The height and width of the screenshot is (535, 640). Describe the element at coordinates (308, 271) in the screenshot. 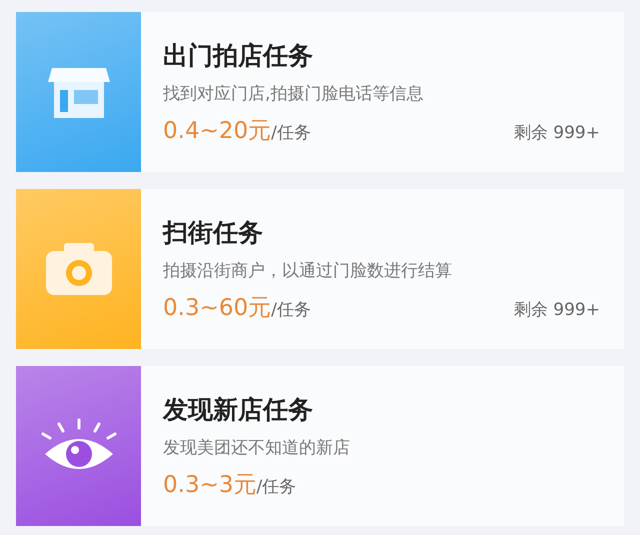

I see `task-description: 拍摄沿街商户，以通过门脸数进行结算` at that location.